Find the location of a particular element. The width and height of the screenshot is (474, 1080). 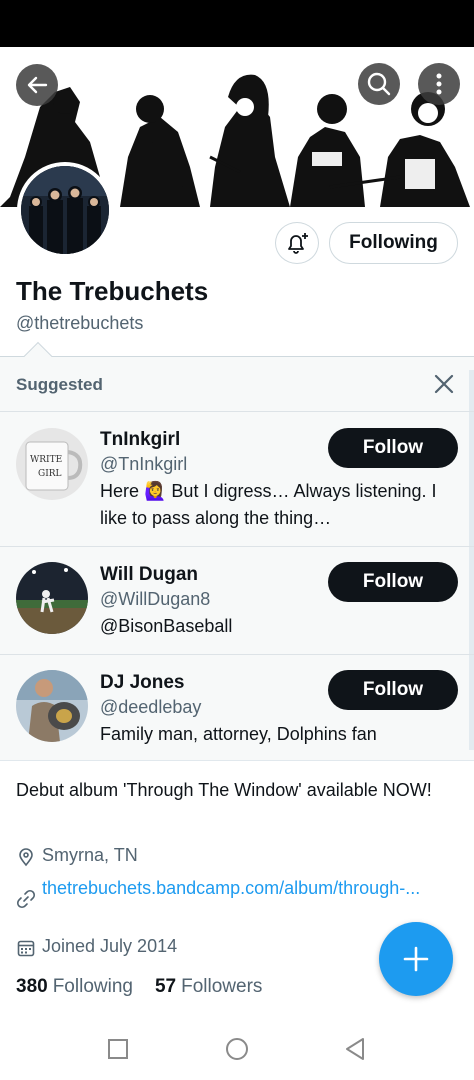

suggested-header: Suggested is located at coordinates (59, 384).